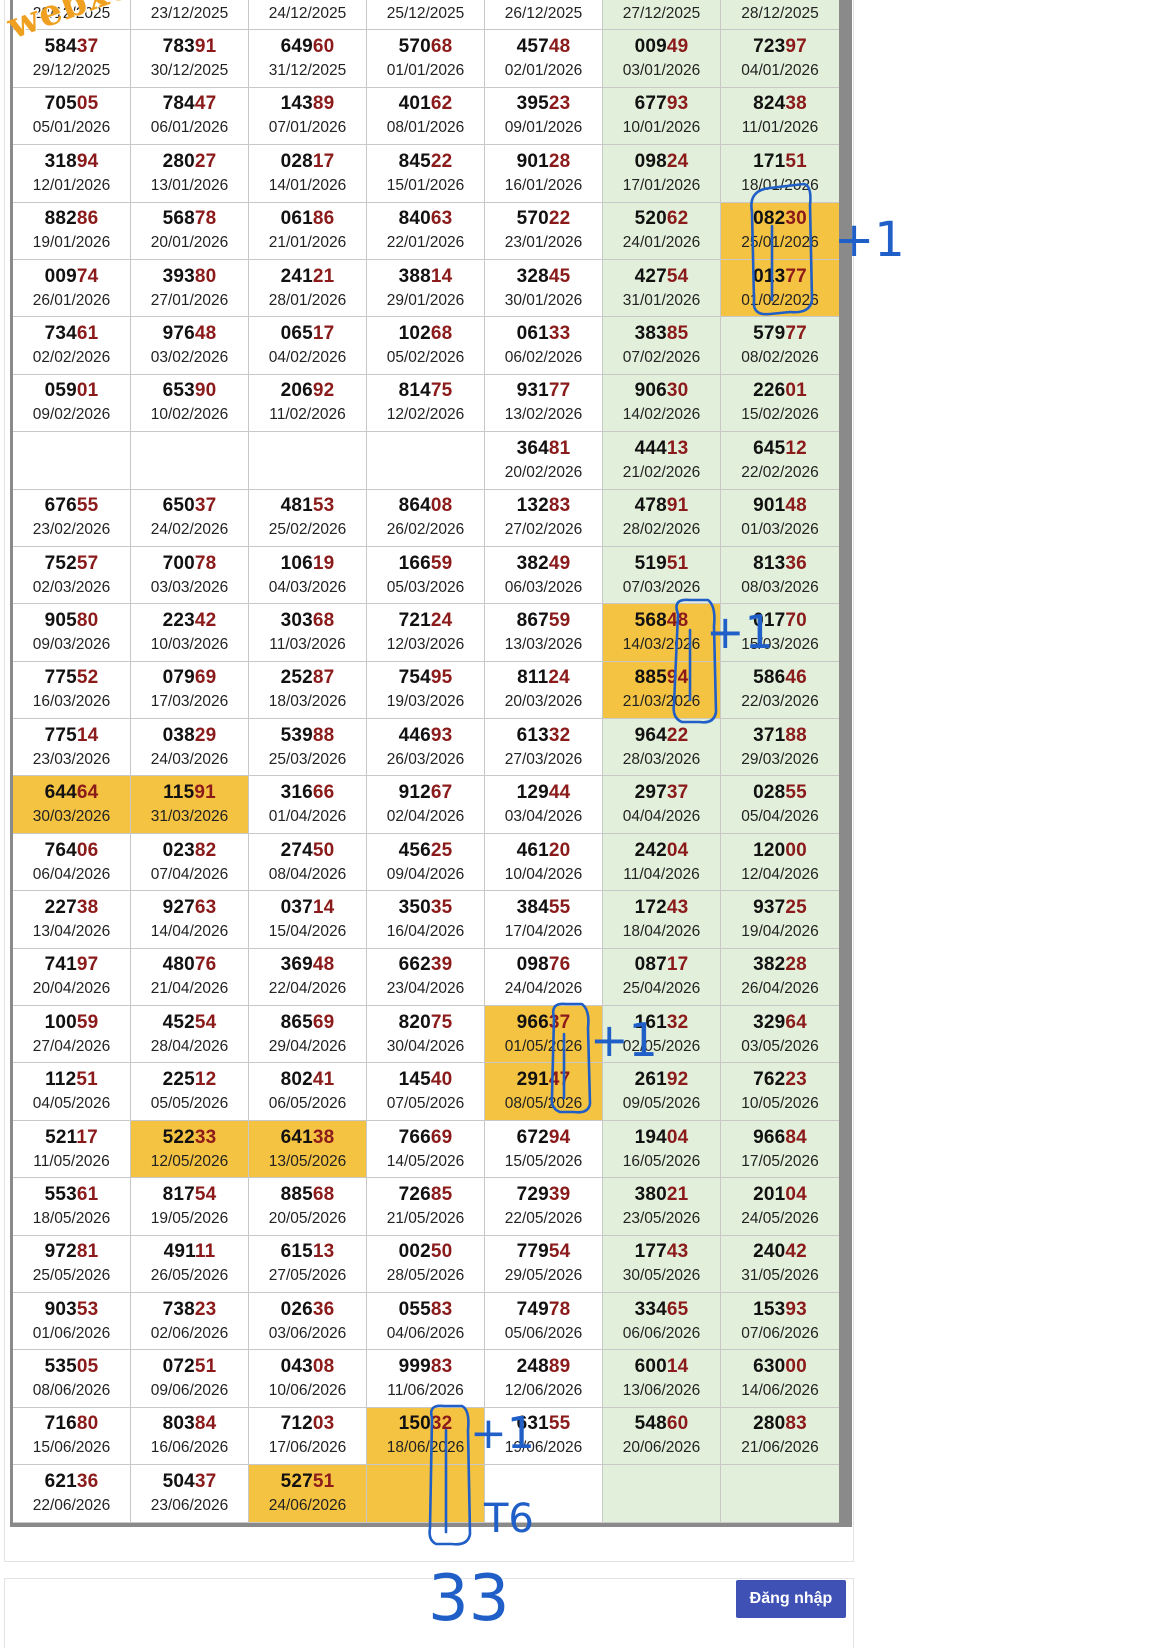 This screenshot has height=1648, width=1166. I want to click on result-cell: 65390 10/02/2026, so click(190, 403).